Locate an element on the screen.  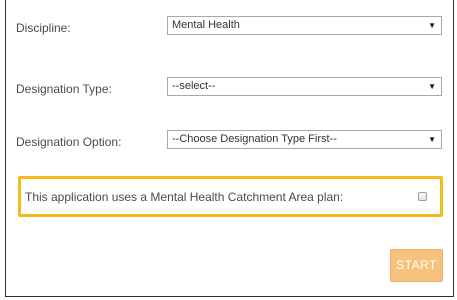
designation-option-select: --Choose Designation Type First-- ▼ is located at coordinates (304, 139).